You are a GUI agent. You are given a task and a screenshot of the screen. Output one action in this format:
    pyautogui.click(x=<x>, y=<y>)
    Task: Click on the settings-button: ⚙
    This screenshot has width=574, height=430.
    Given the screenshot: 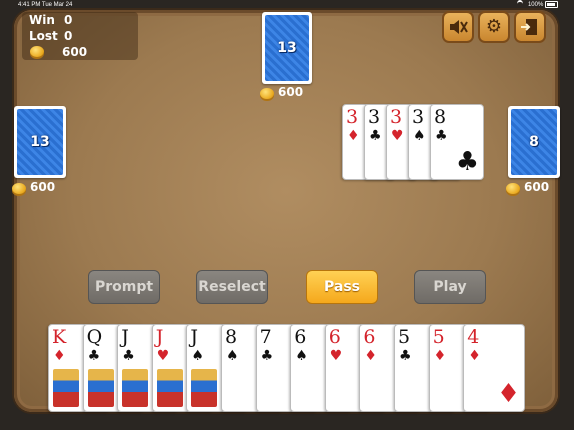 What is the action you would take?
    pyautogui.click(x=494, y=27)
    